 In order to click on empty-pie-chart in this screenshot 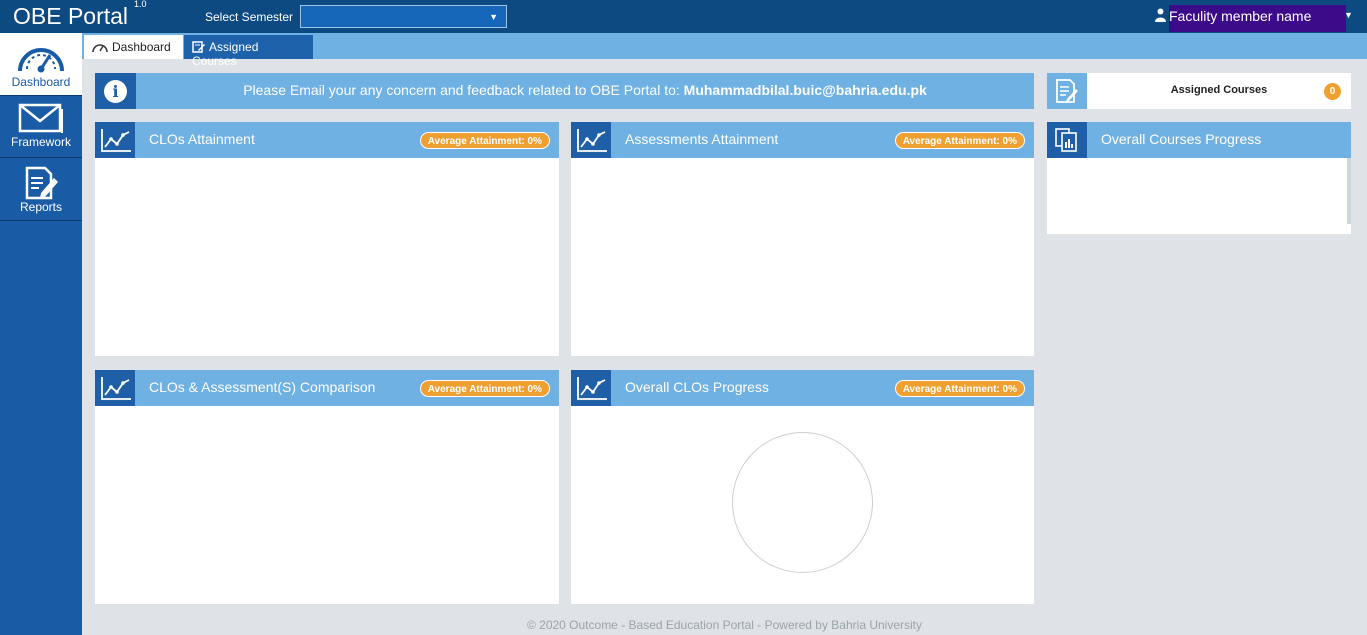, I will do `click(802, 502)`.